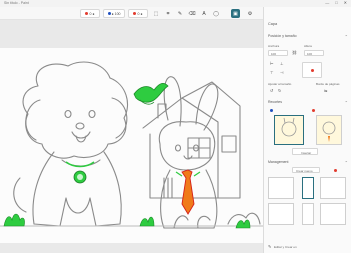  I want to click on layers-tool-icon: ▣, so click(235, 13).